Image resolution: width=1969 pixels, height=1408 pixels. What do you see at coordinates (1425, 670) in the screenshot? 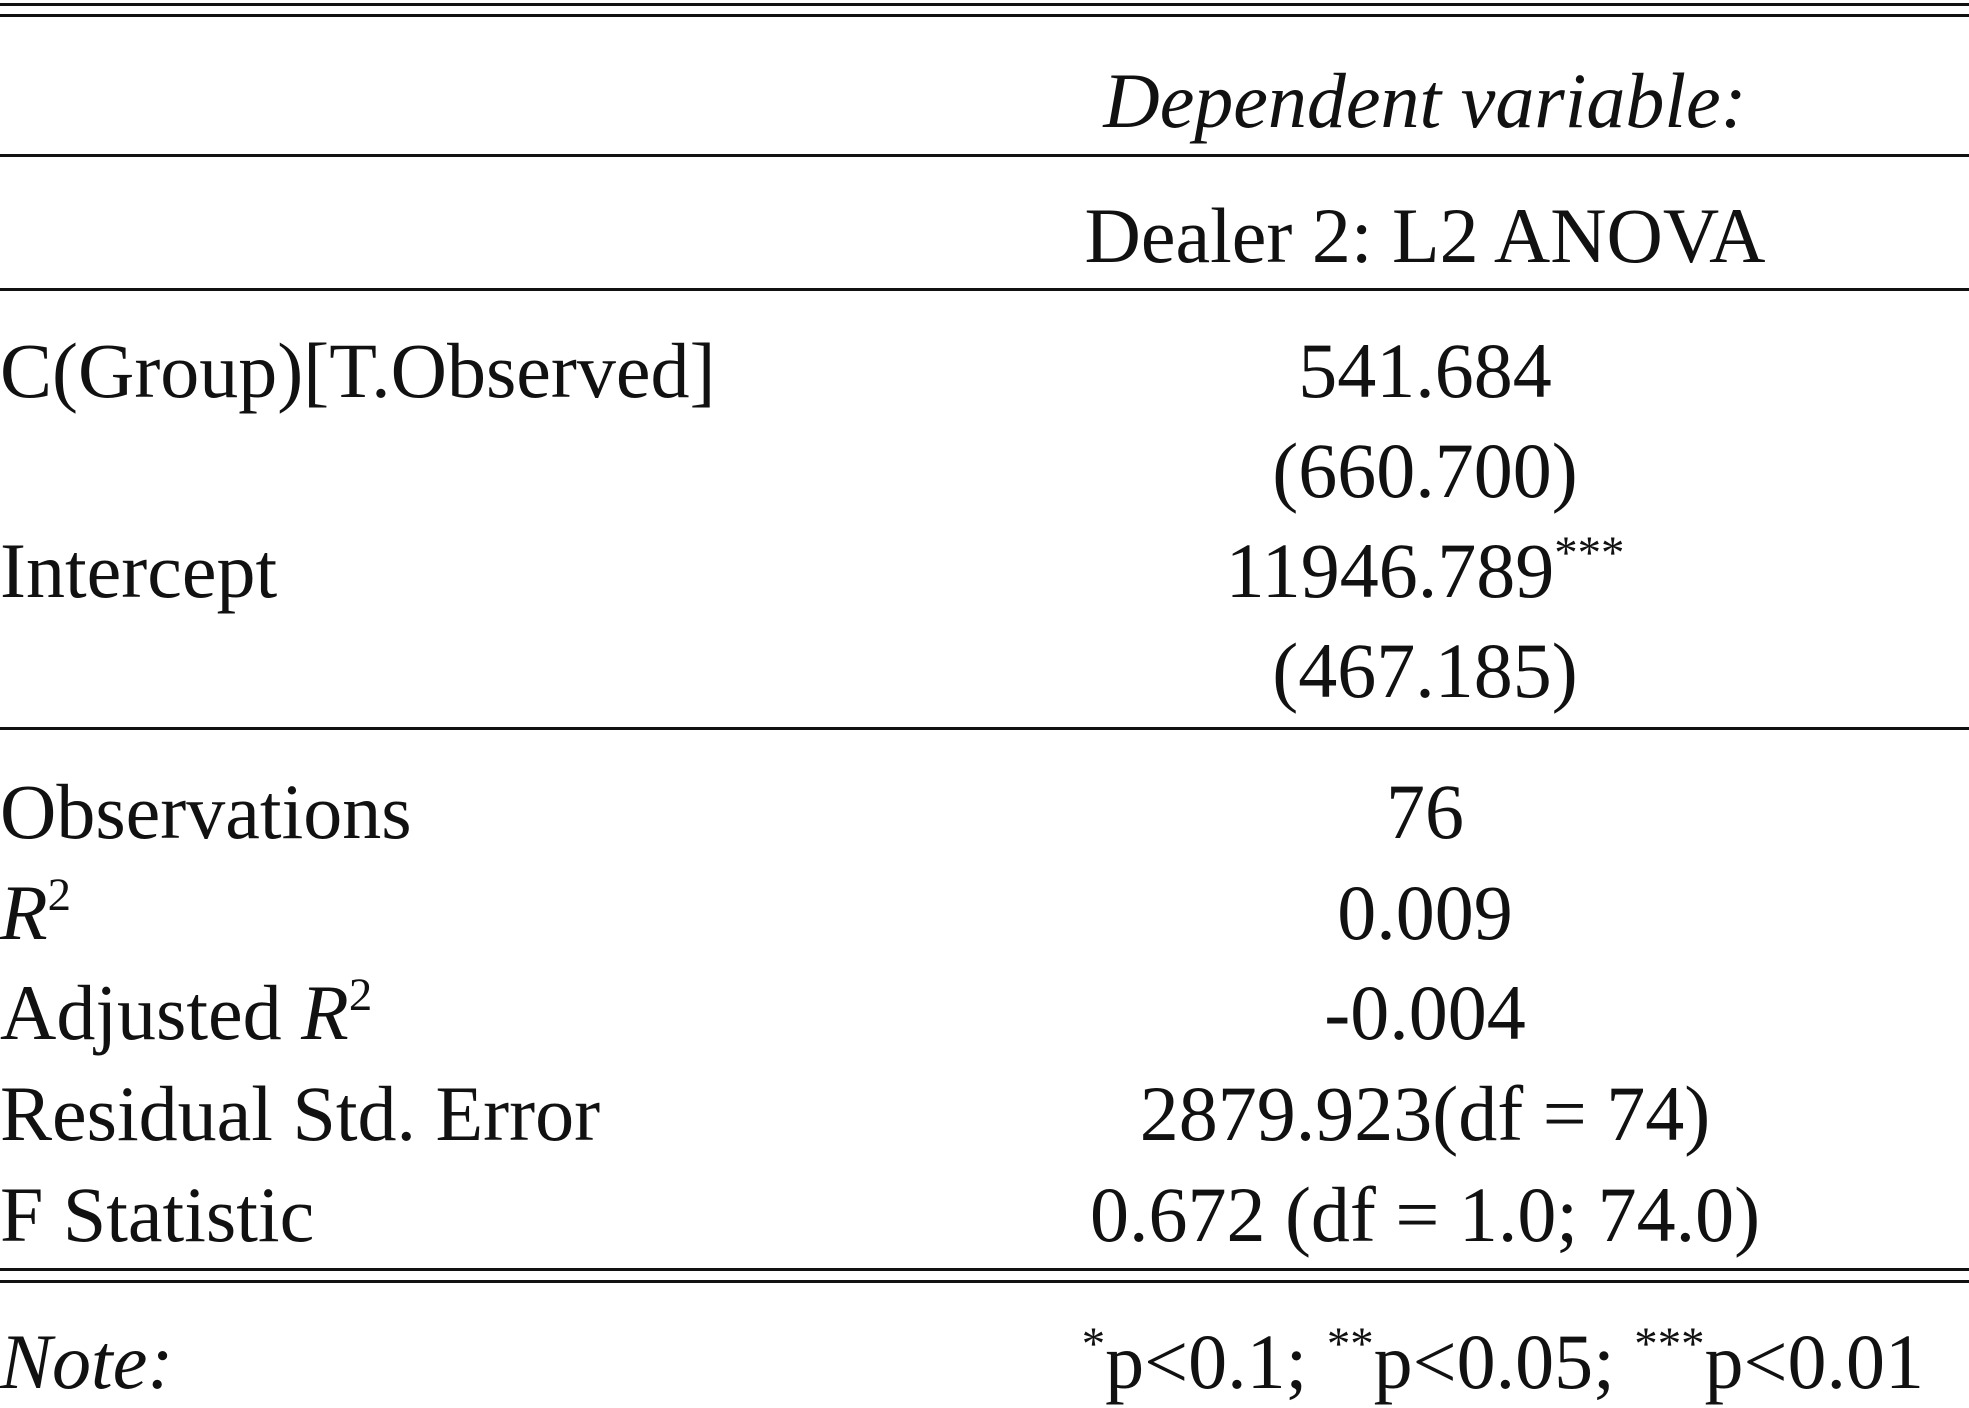
I see `coef-stderr-intercept: (467.185)` at bounding box center [1425, 670].